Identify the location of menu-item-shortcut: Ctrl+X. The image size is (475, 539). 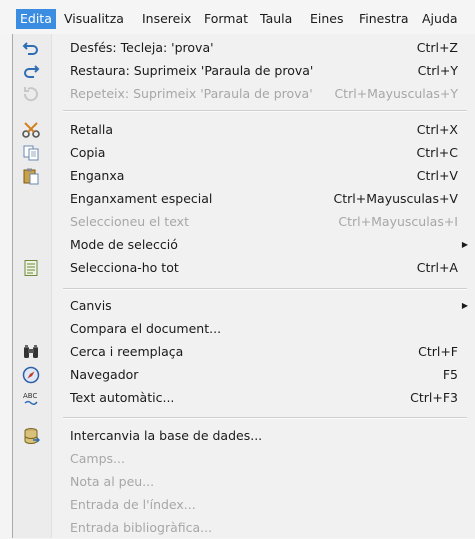
(437, 129).